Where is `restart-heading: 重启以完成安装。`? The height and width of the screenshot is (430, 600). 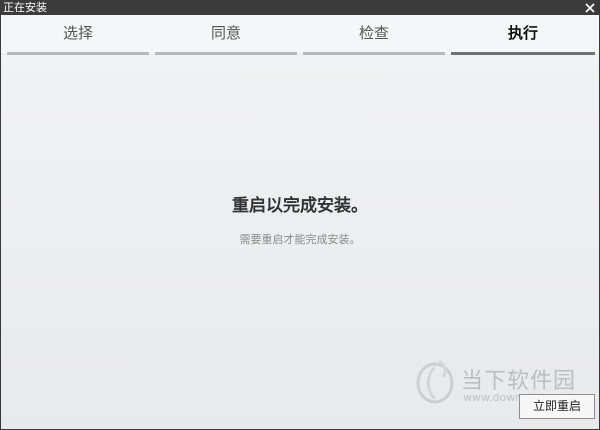 restart-heading: 重启以完成安装。 is located at coordinates (300, 206).